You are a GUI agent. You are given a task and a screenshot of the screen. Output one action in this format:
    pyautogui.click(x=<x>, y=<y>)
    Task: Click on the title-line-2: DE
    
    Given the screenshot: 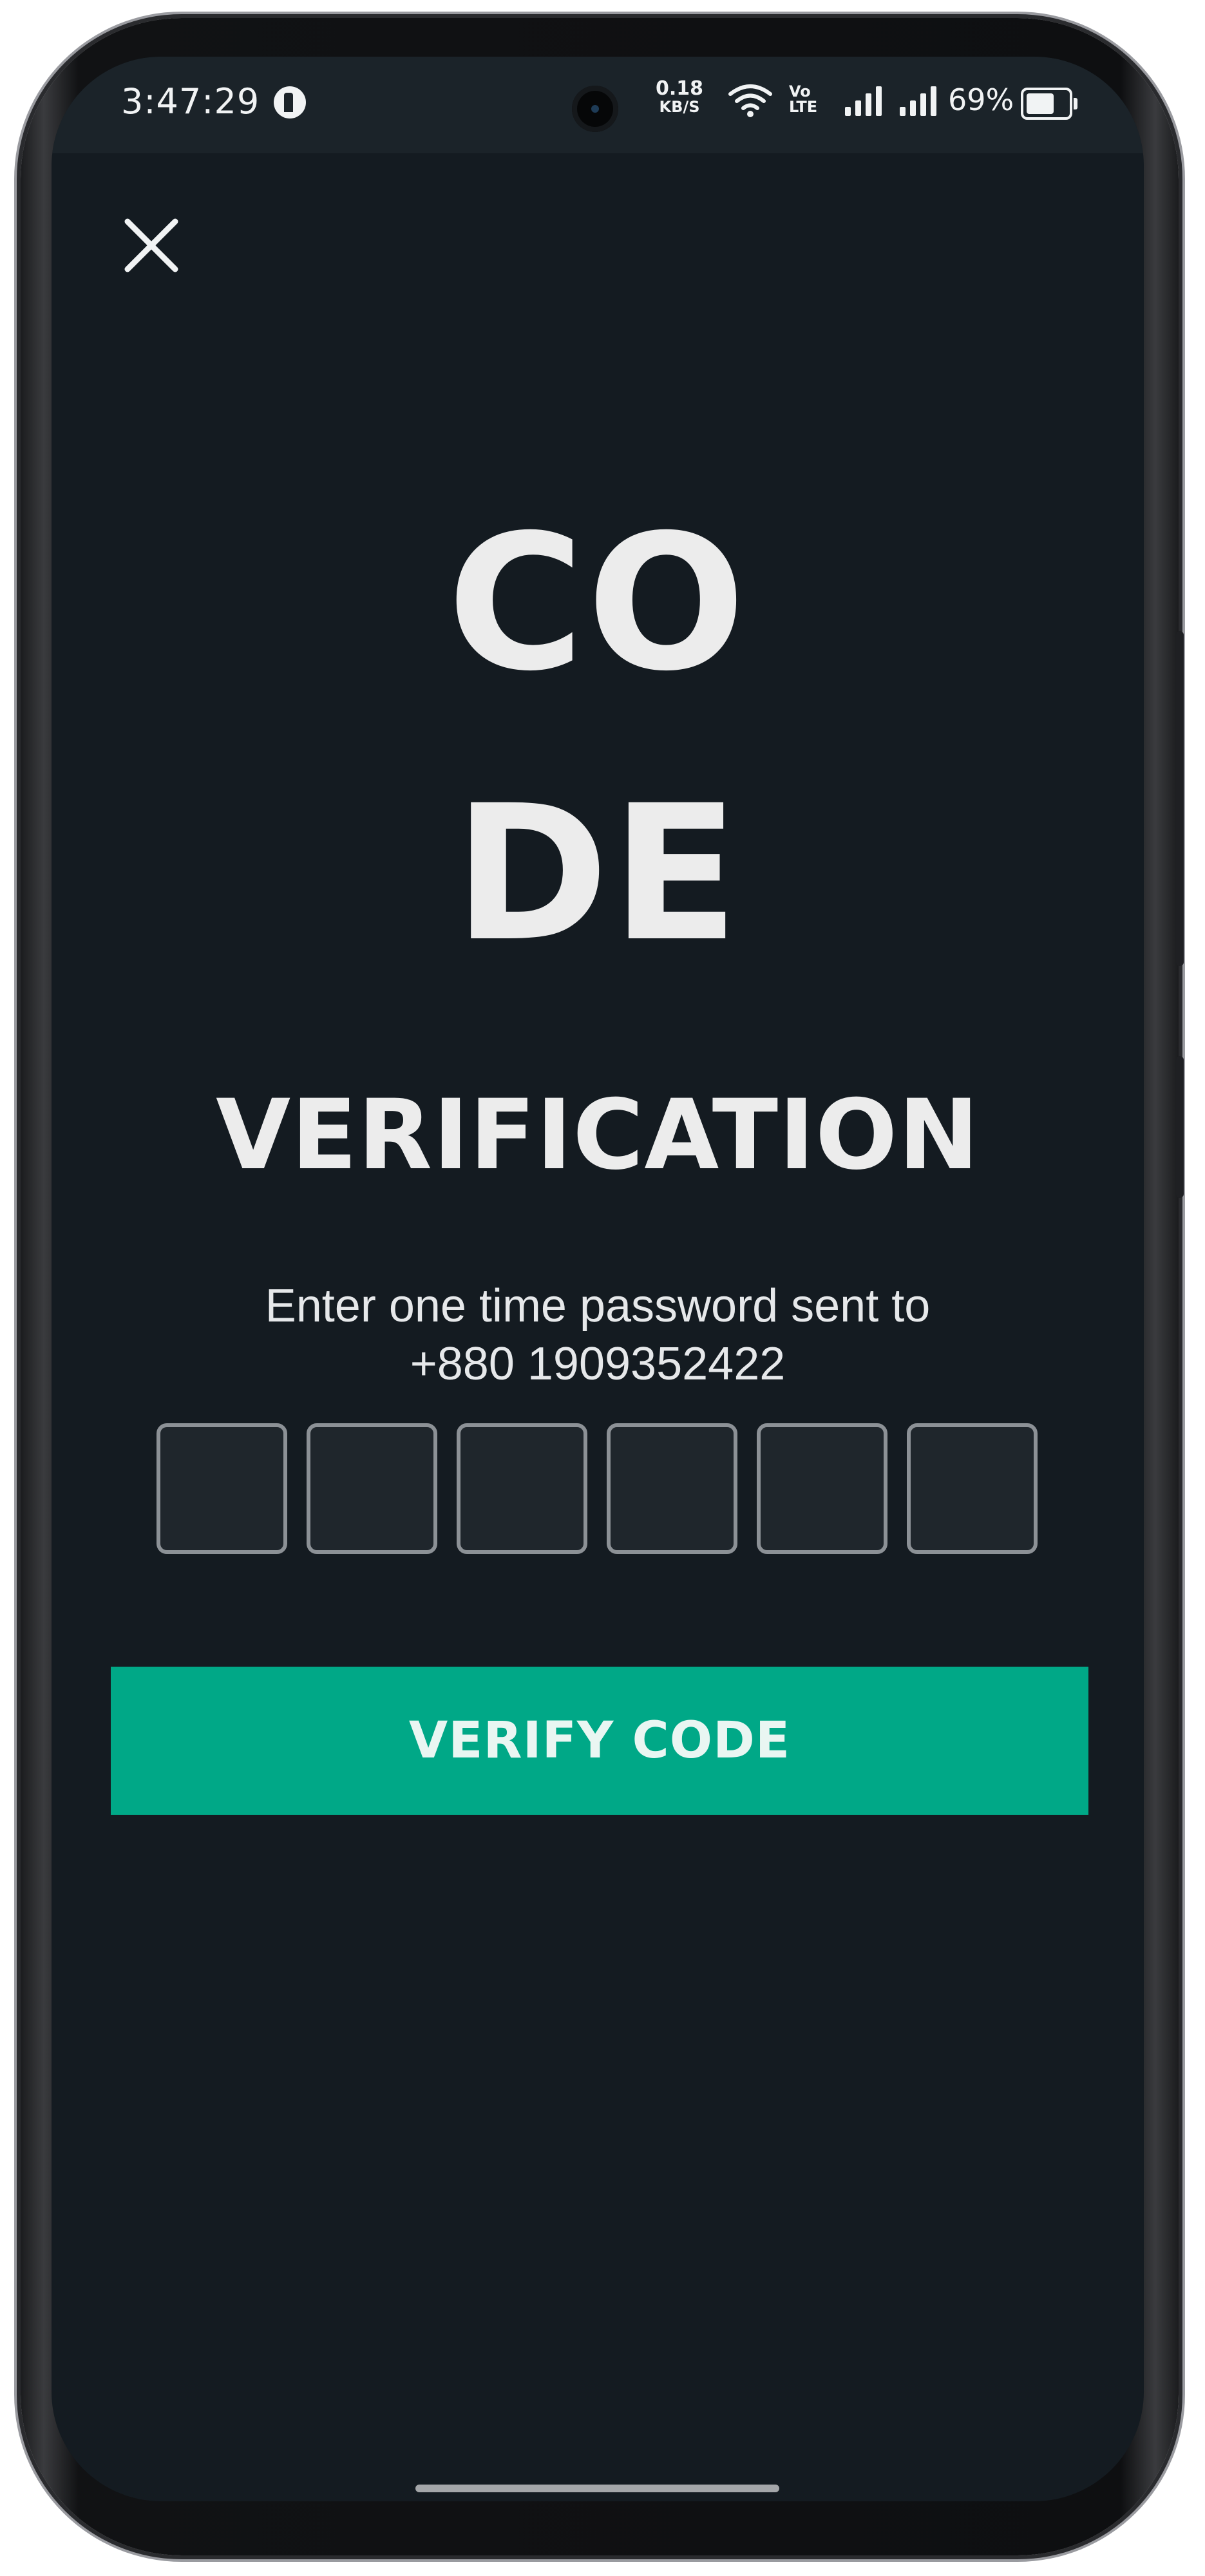 What is the action you would take?
    pyautogui.click(x=597, y=875)
    